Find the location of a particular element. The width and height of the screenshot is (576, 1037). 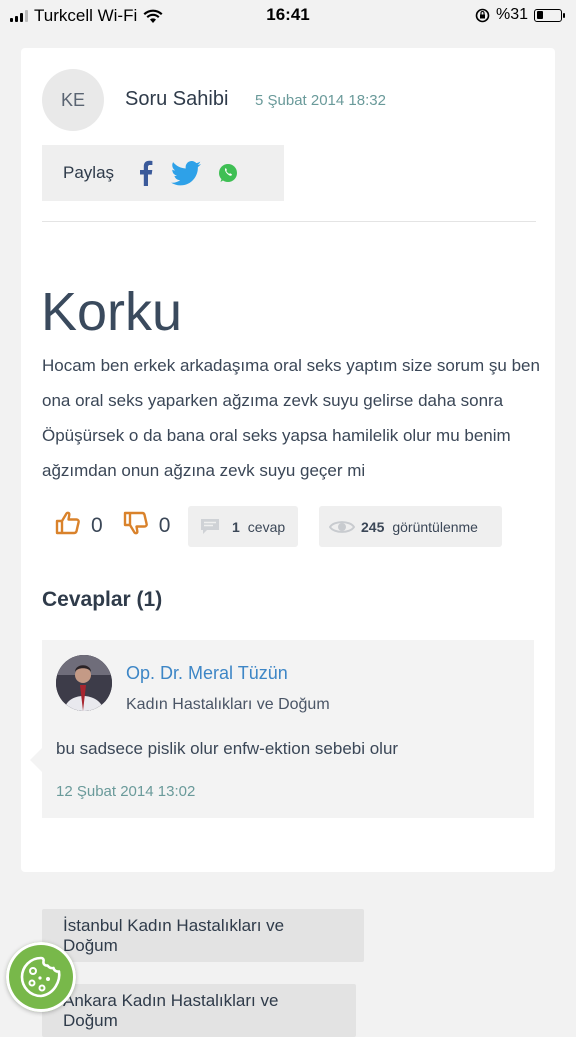

cookie-icon is located at coordinates (40, 977).